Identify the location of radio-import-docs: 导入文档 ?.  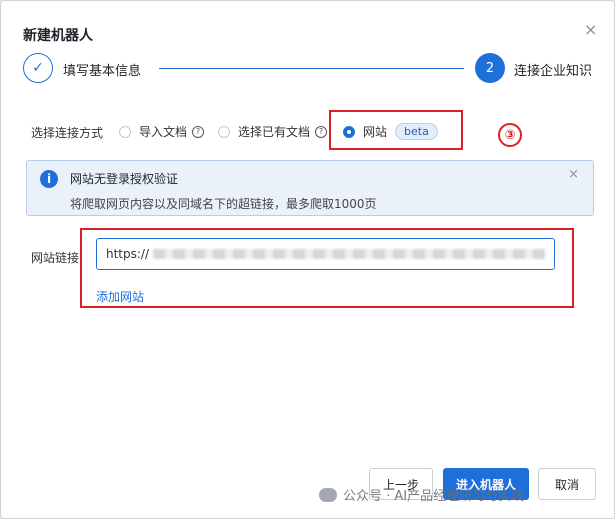
(162, 131).